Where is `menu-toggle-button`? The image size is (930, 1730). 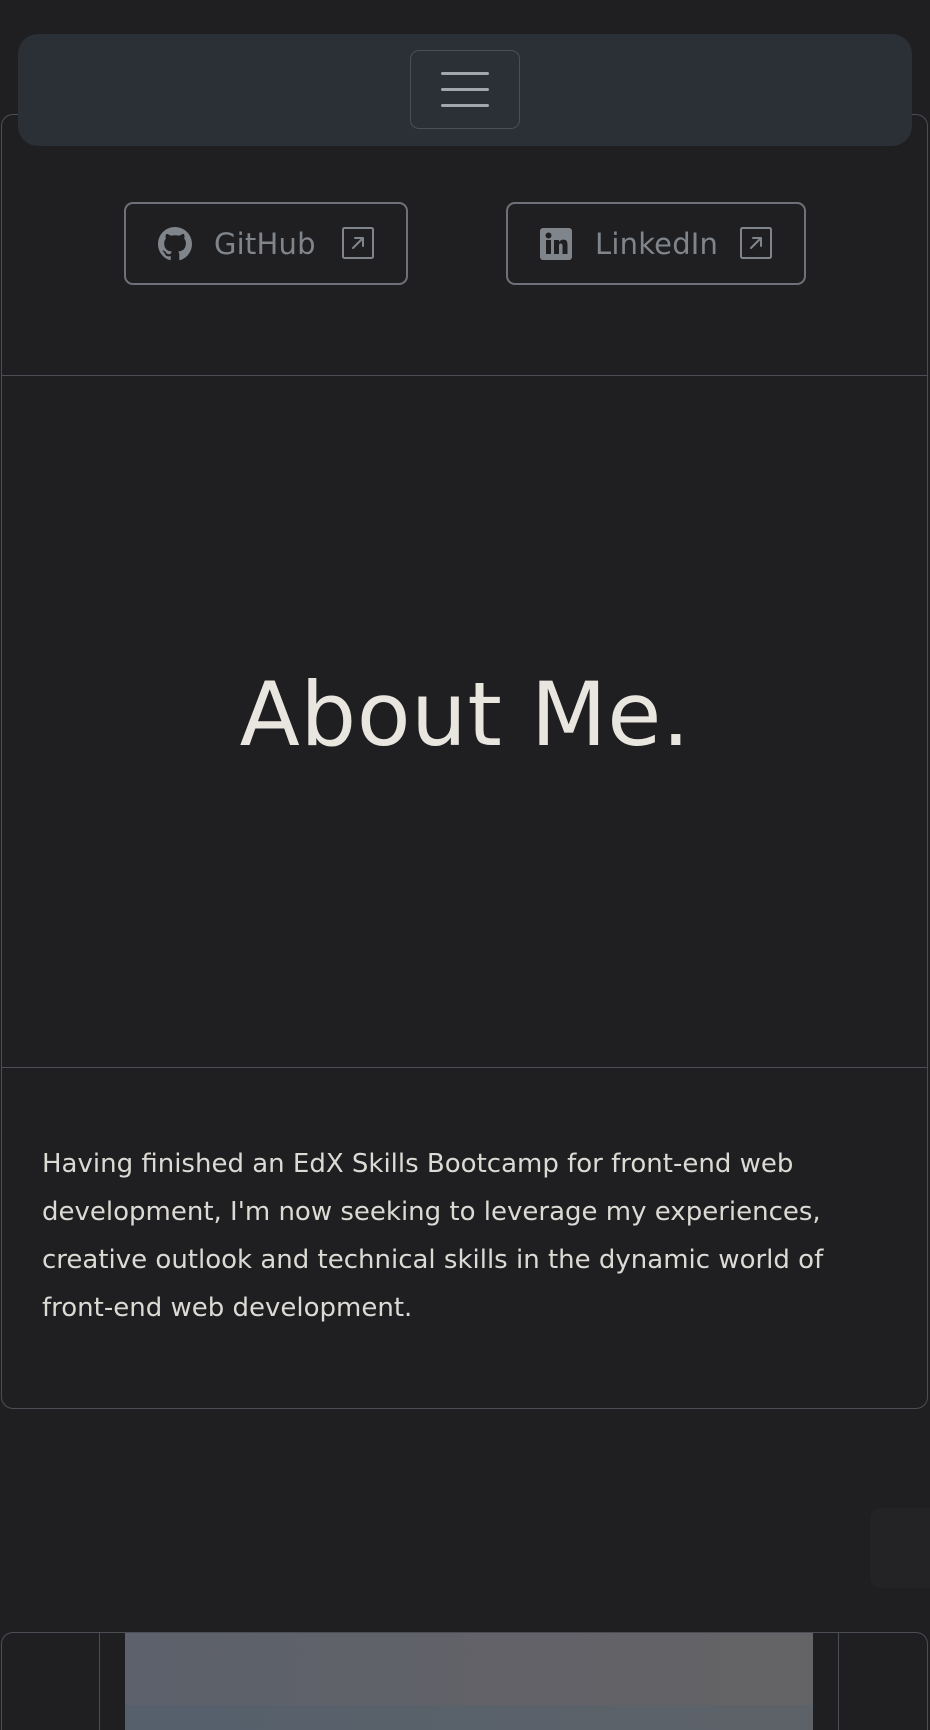
menu-toggle-button is located at coordinates (465, 89).